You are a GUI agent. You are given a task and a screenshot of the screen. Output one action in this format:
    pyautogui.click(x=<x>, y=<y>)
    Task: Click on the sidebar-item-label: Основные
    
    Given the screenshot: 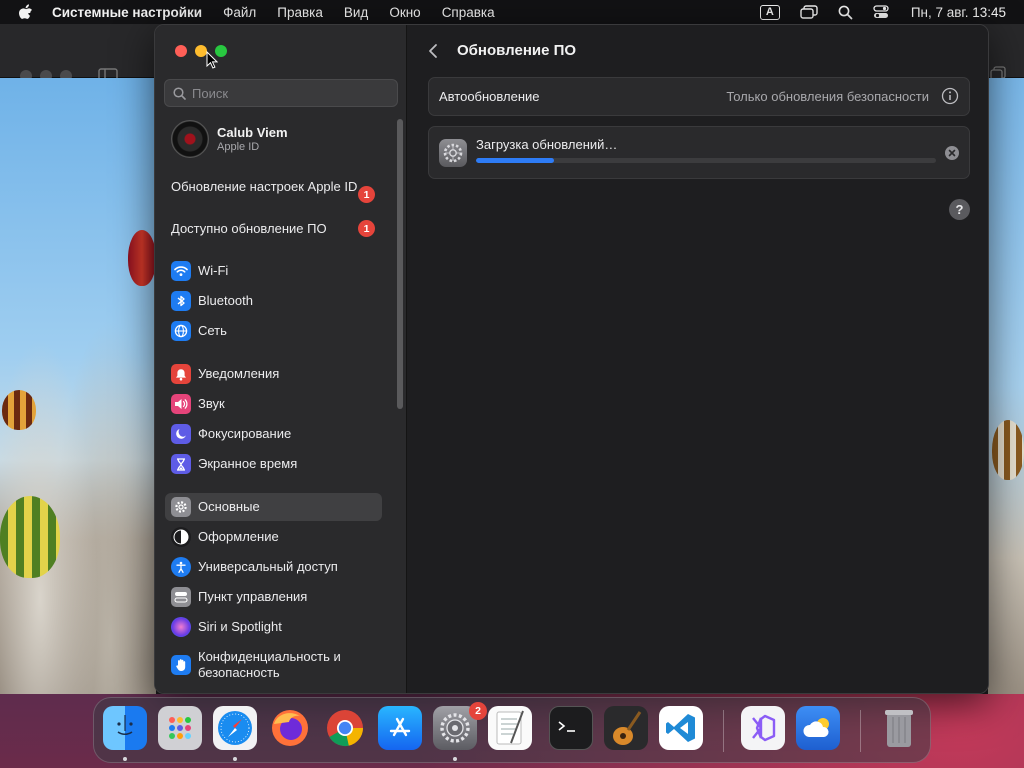 What is the action you would take?
    pyautogui.click(x=229, y=506)
    